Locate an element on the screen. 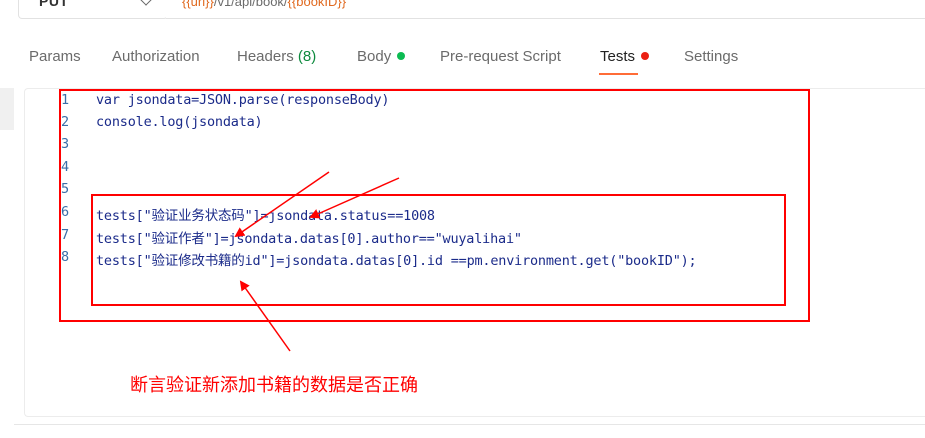 Image resolution: width=925 pixels, height=438 pixels. tab-settings-label: Settings is located at coordinates (711, 56).